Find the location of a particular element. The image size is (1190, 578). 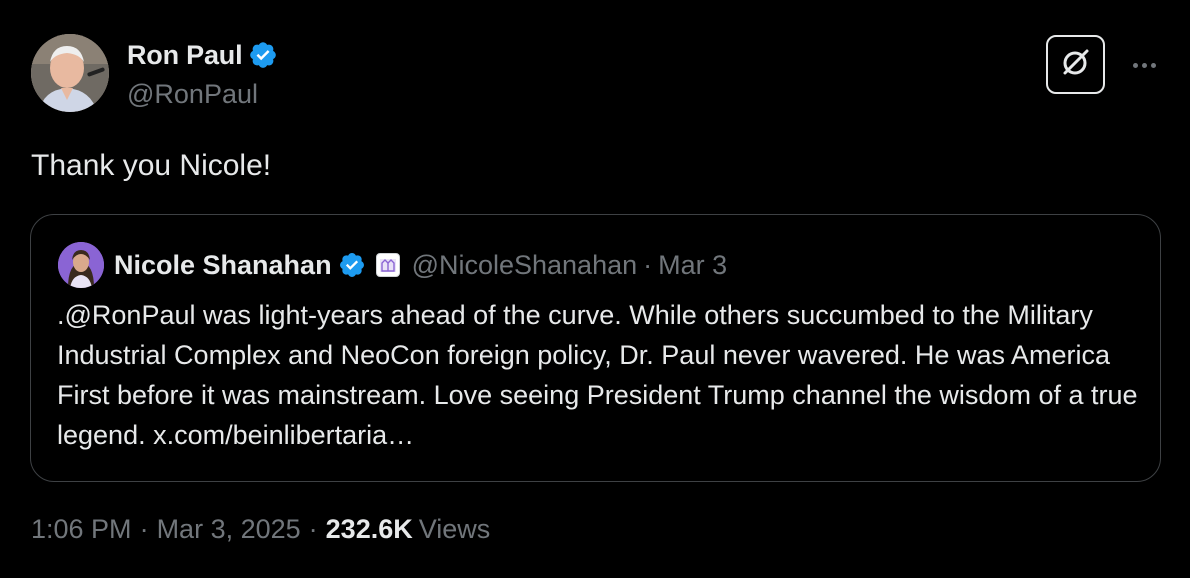

verified-badge-icon is located at coordinates (263, 55).